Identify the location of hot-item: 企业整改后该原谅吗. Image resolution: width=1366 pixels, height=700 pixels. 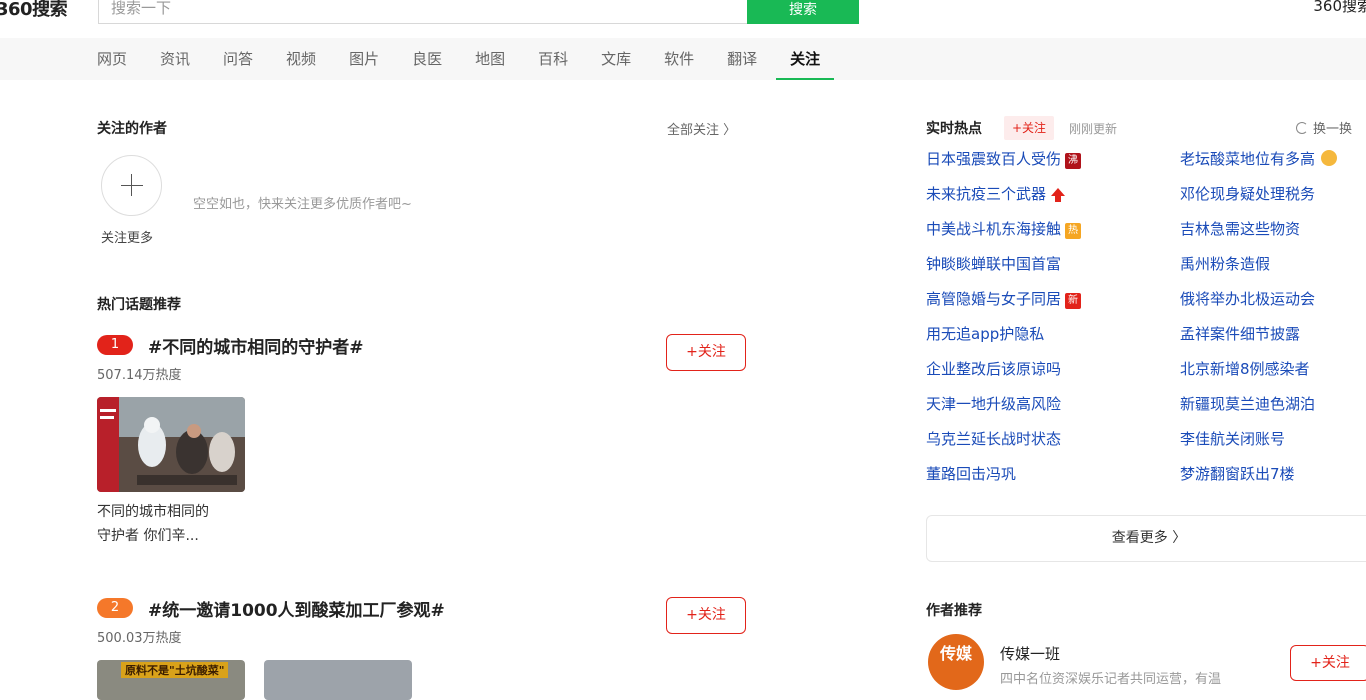
(1053, 375).